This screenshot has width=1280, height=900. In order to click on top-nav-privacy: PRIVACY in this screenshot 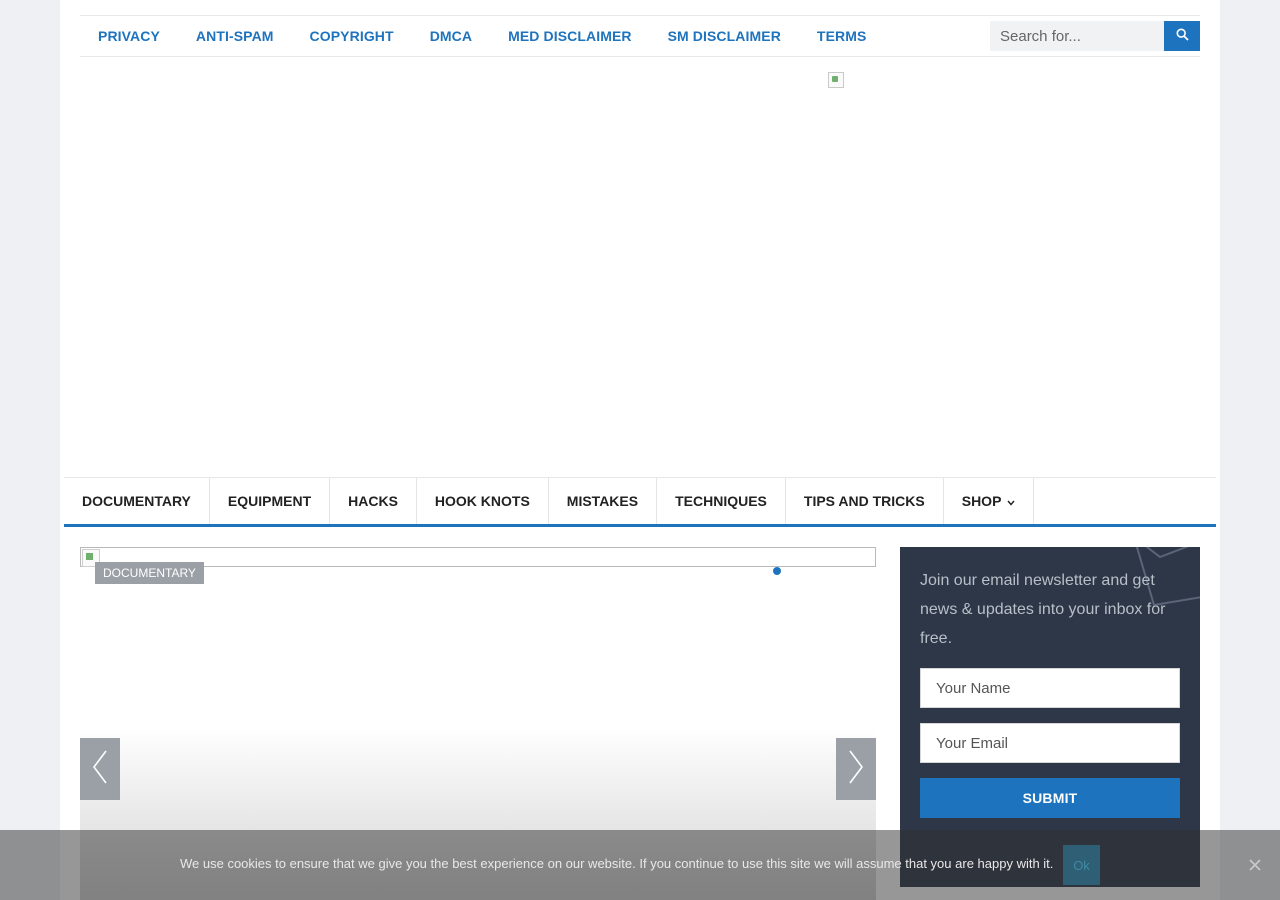, I will do `click(129, 36)`.